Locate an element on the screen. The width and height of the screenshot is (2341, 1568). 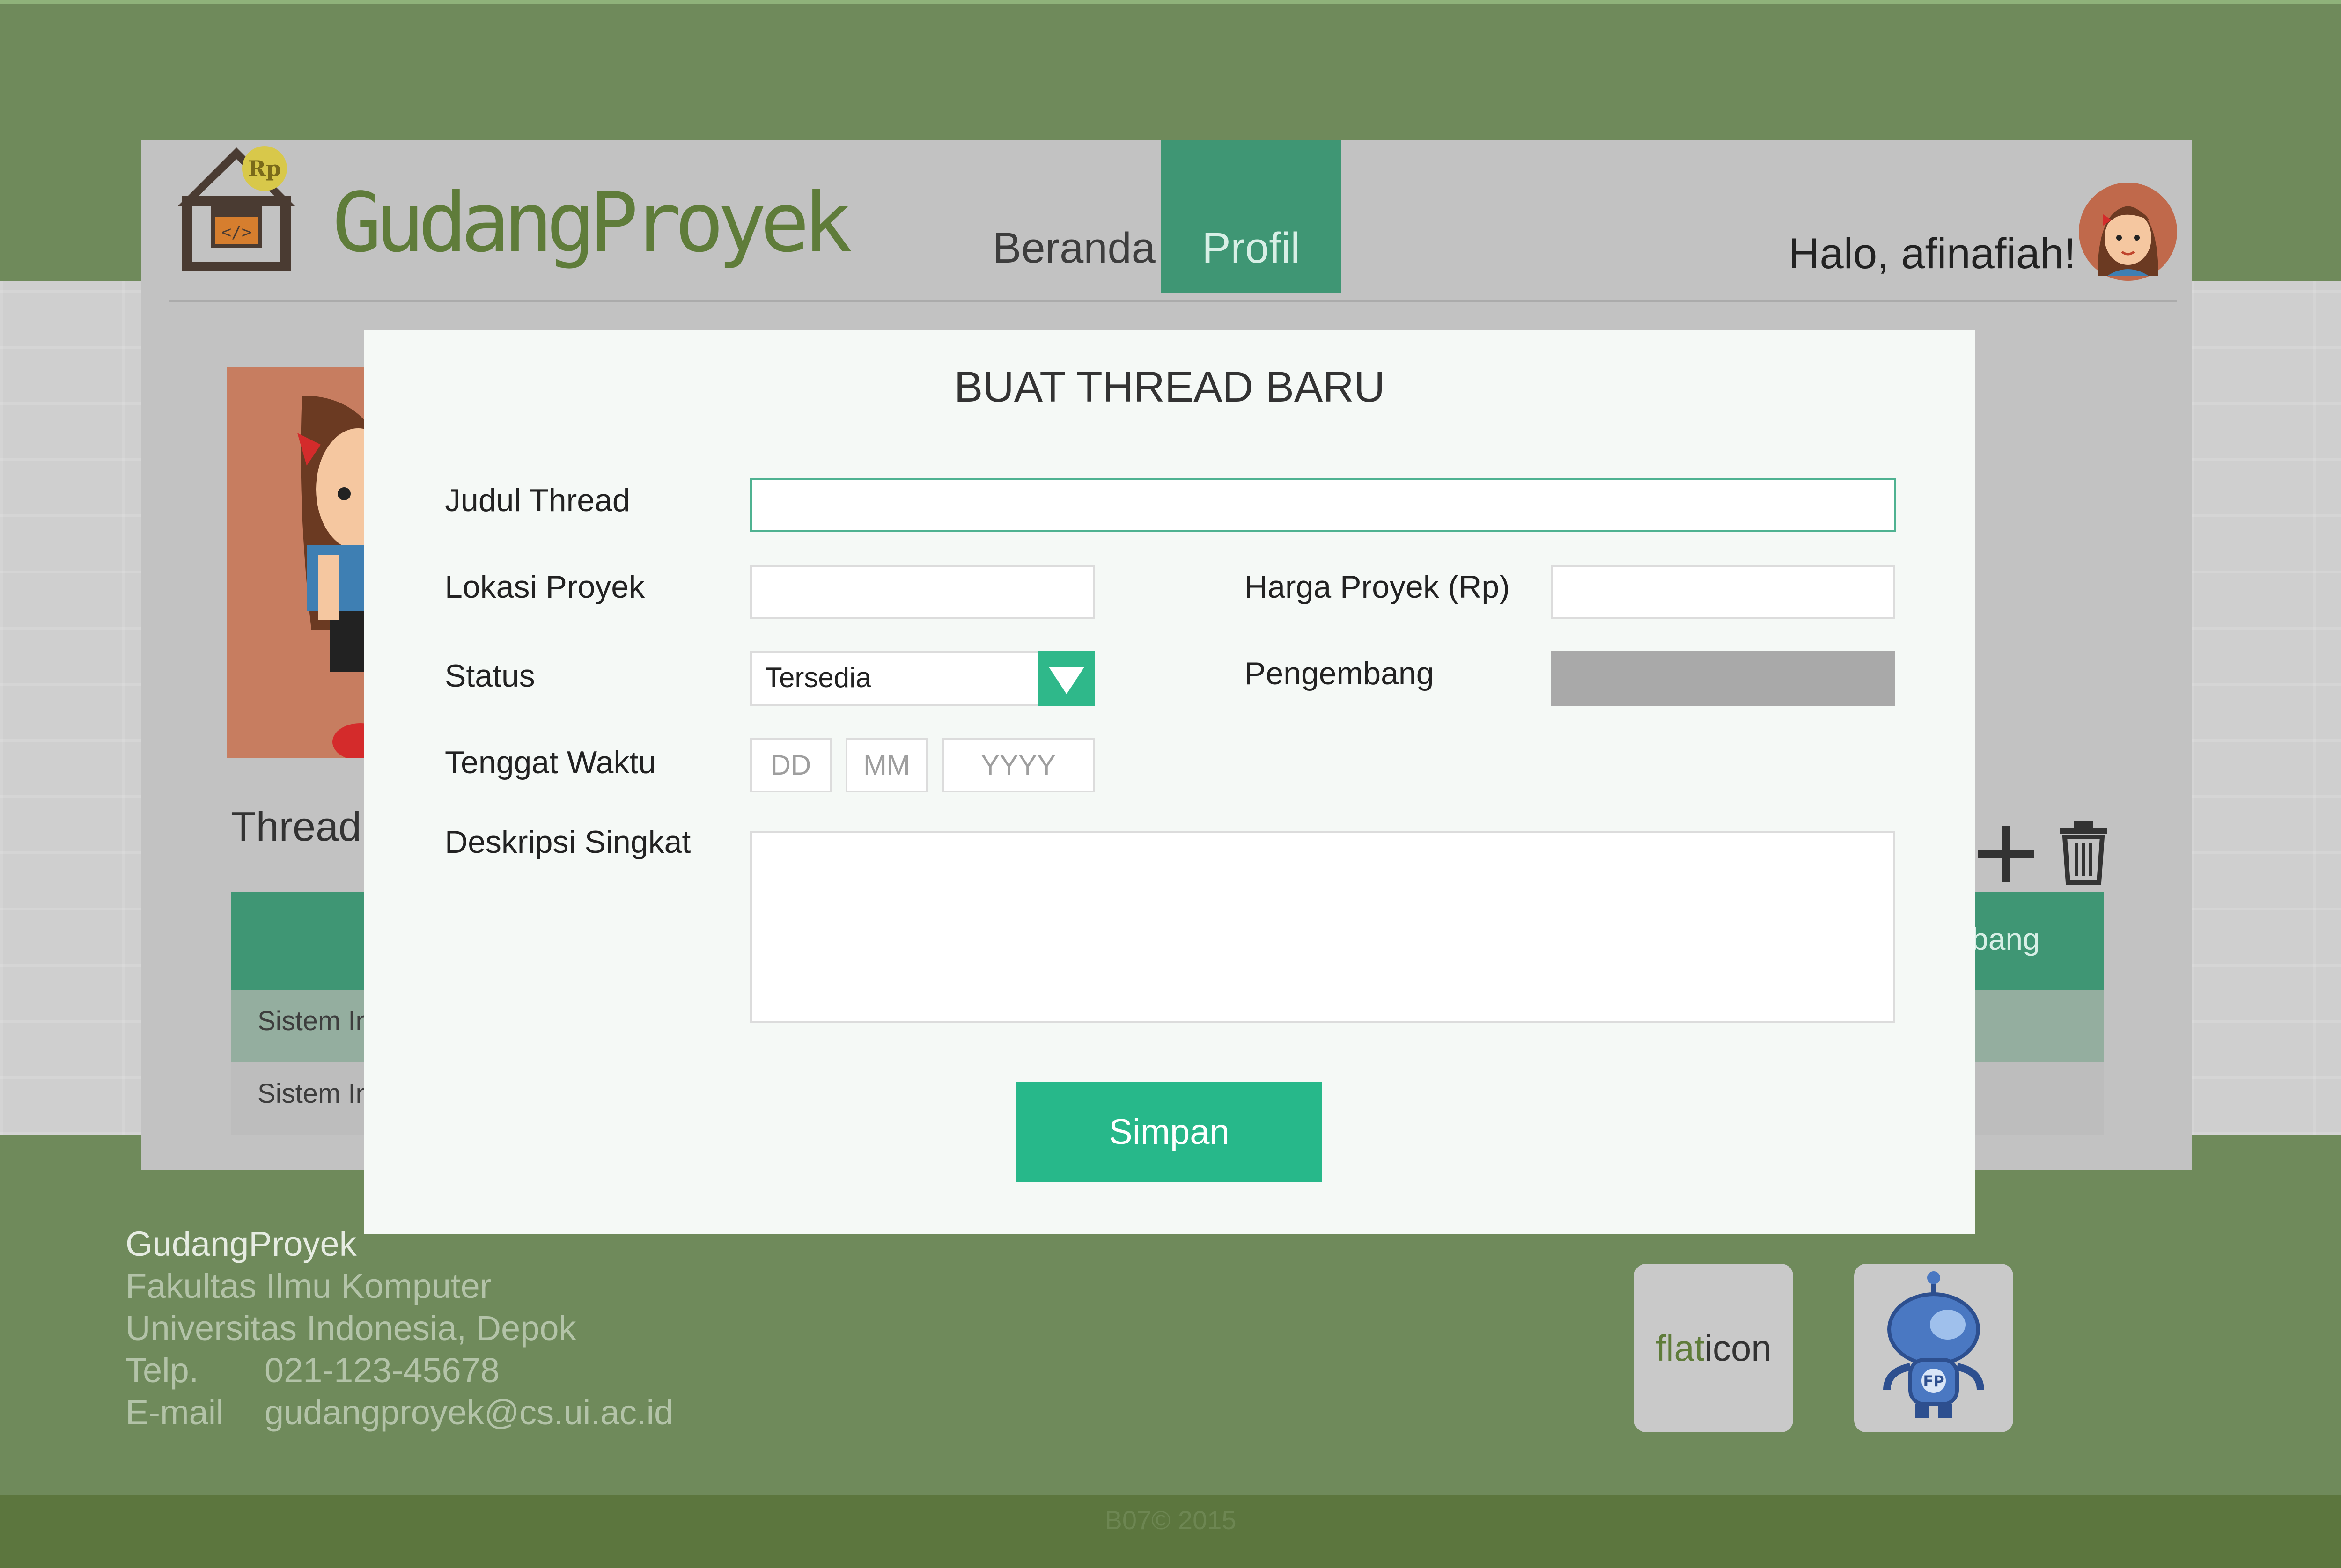
footer-email-label: E-mail is located at coordinates (174, 1413).